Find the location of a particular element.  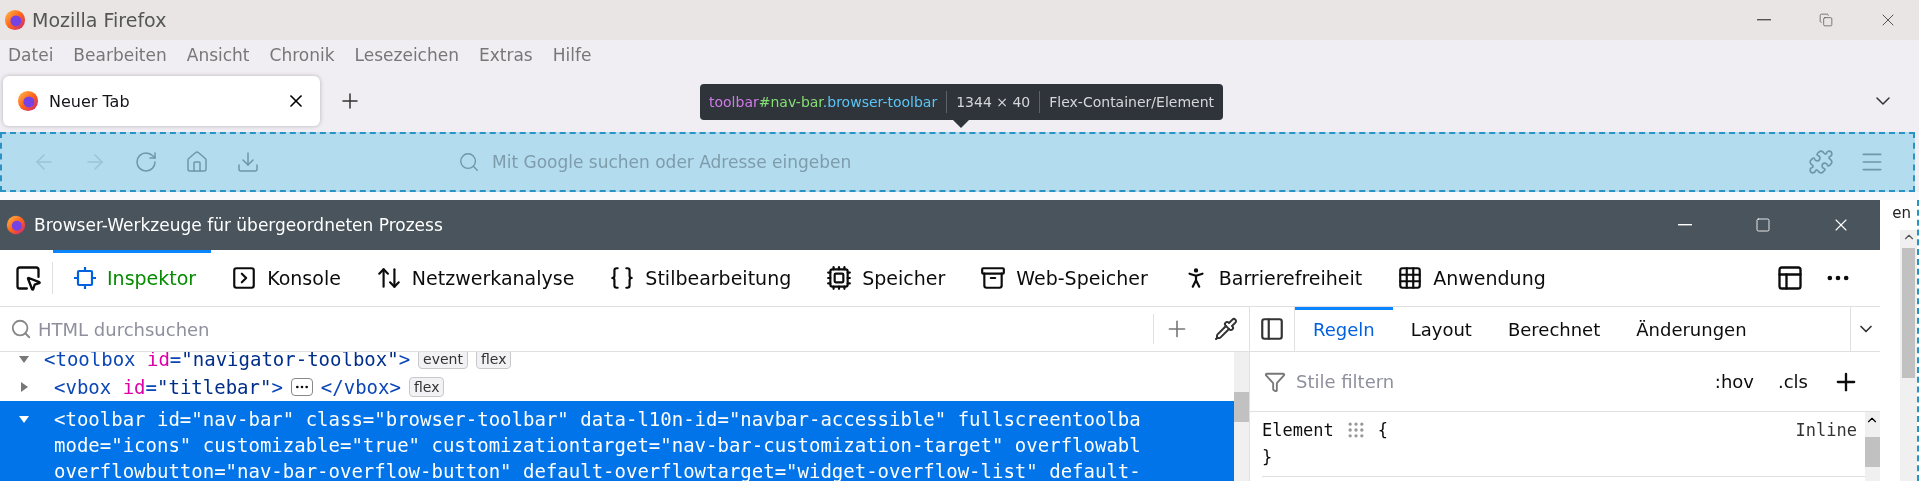

tool-tab: Stilbearbeitung is located at coordinates (698, 278).